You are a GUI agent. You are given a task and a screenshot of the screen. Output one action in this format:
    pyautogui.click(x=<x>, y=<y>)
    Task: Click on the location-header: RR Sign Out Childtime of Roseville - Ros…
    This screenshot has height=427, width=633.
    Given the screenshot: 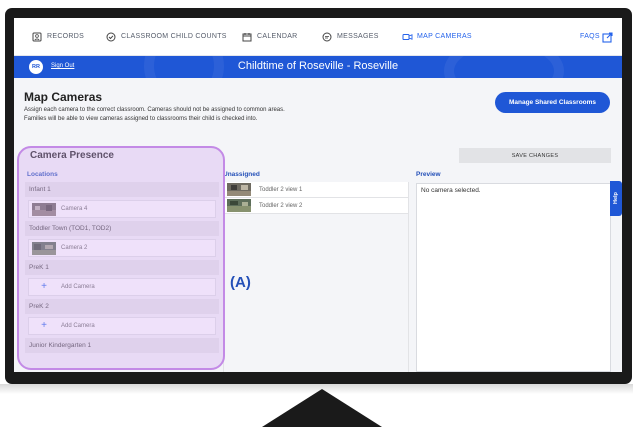 What is the action you would take?
    pyautogui.click(x=318, y=67)
    